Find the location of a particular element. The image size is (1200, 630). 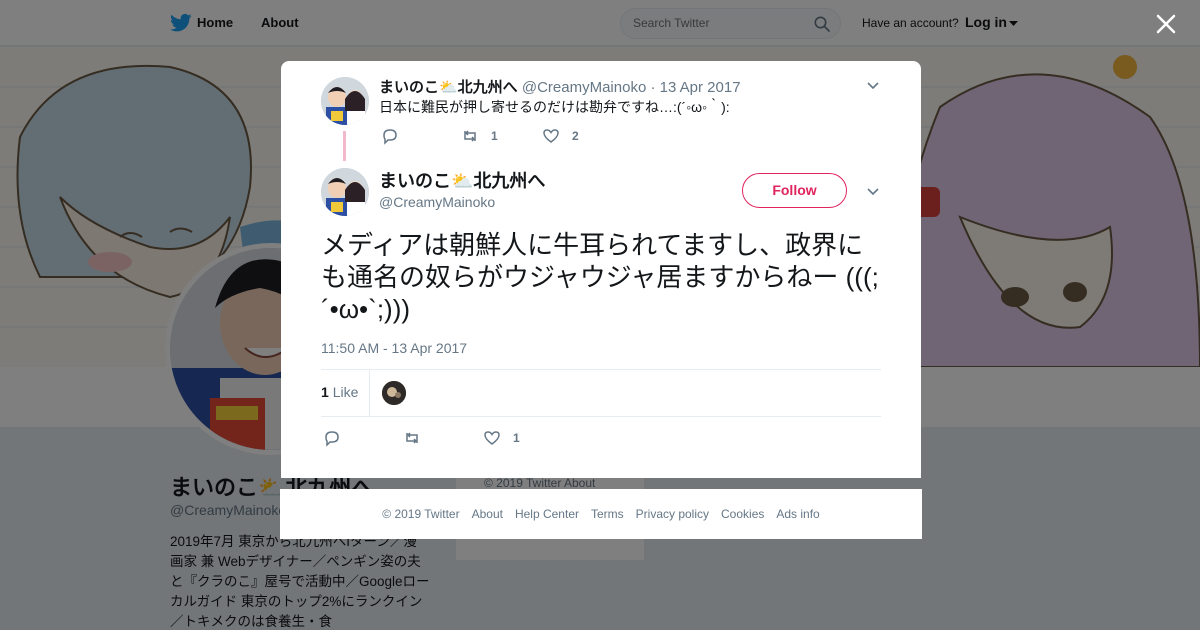

parent-retweet-button: 1 is located at coordinates (479, 136).